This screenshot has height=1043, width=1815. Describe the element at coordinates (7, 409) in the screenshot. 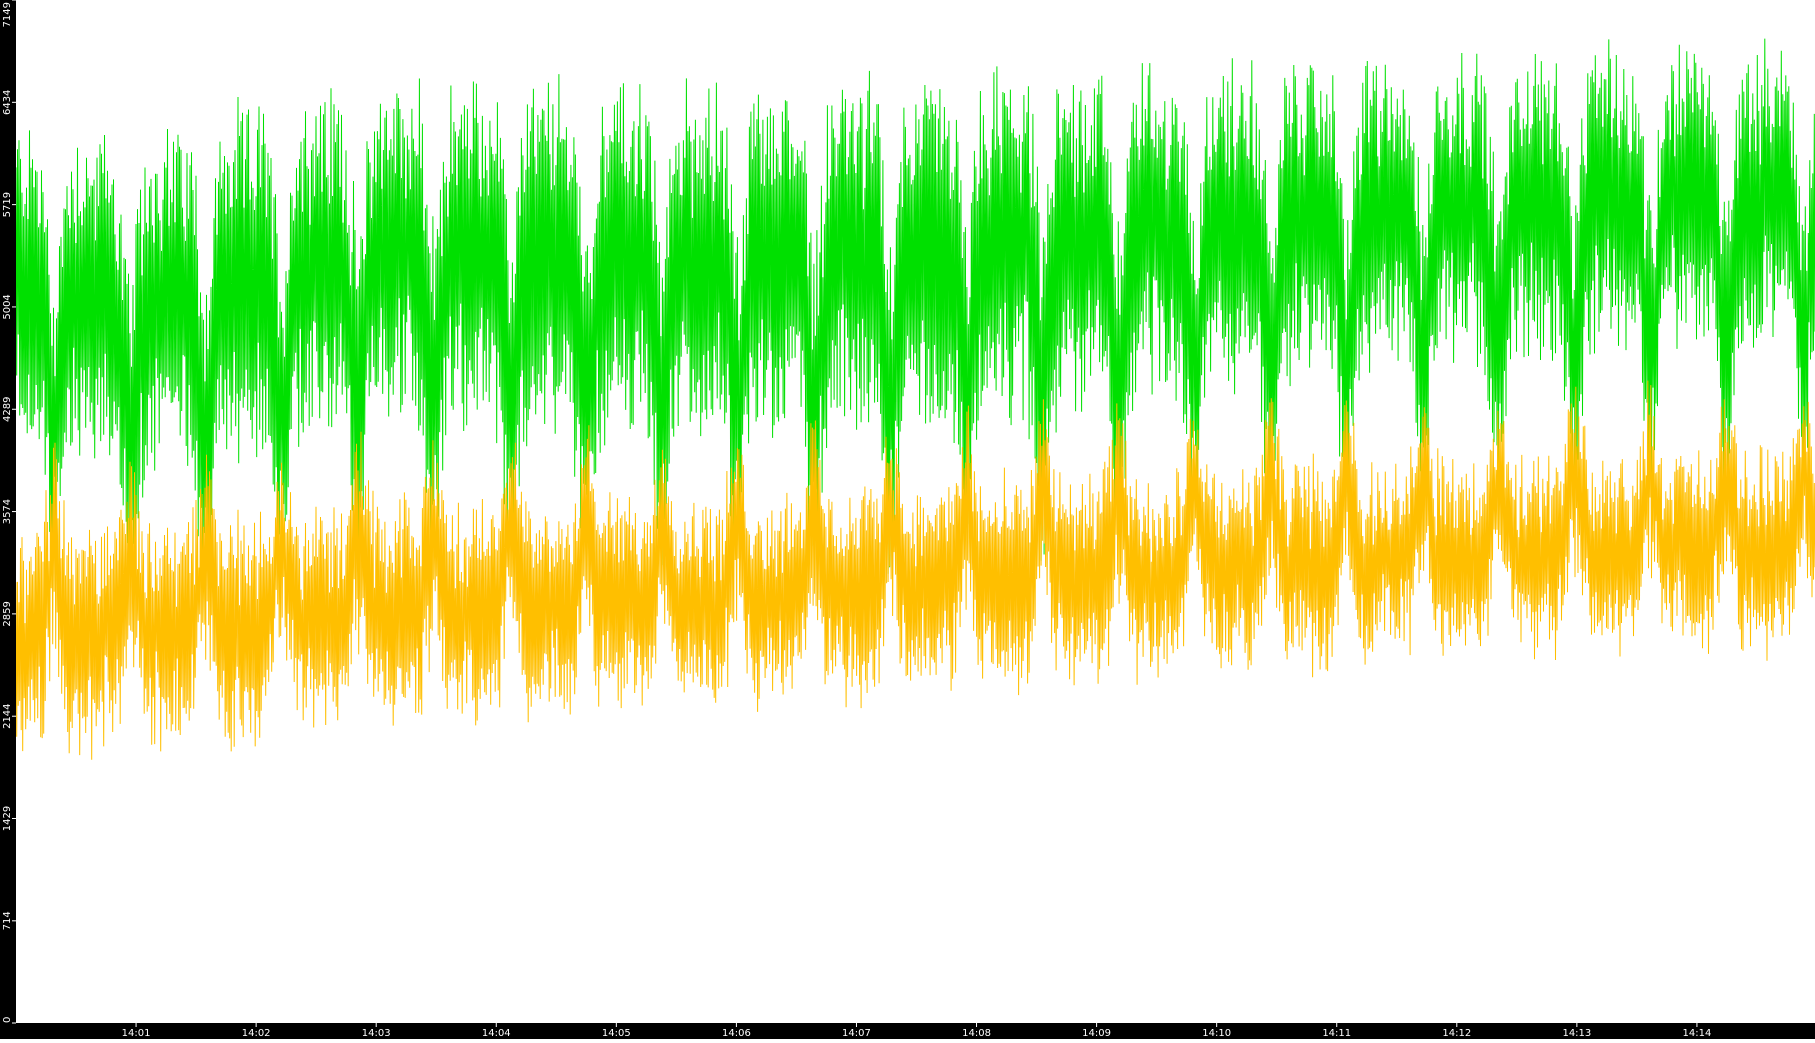

I see `y-tick-label: 4289` at that location.